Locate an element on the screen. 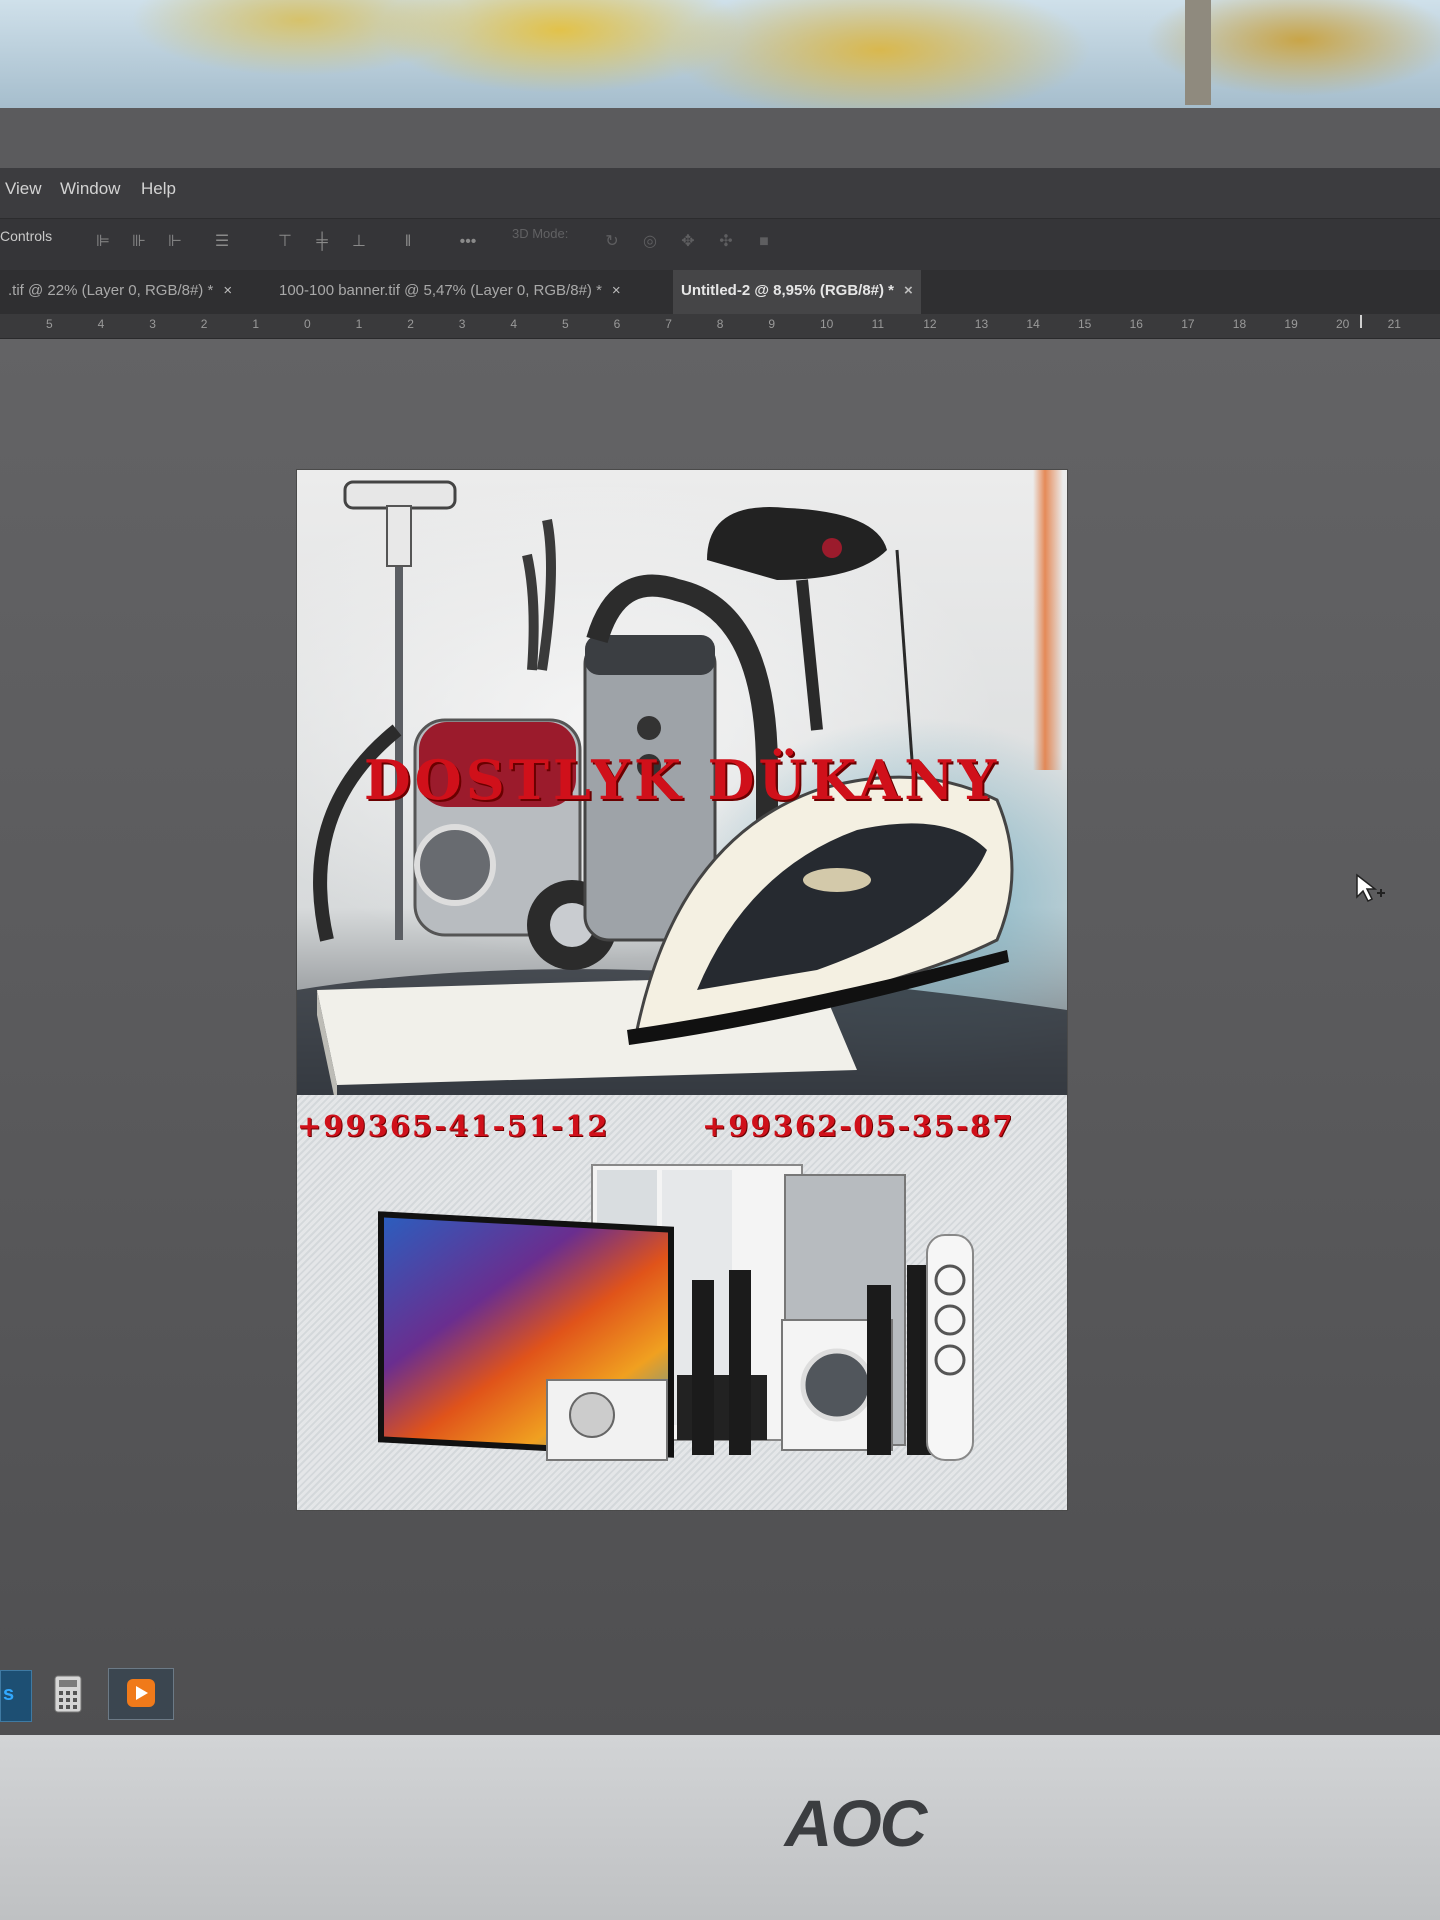 This screenshot has height=1920, width=1440. ruler-number: 16 is located at coordinates (1136, 324).